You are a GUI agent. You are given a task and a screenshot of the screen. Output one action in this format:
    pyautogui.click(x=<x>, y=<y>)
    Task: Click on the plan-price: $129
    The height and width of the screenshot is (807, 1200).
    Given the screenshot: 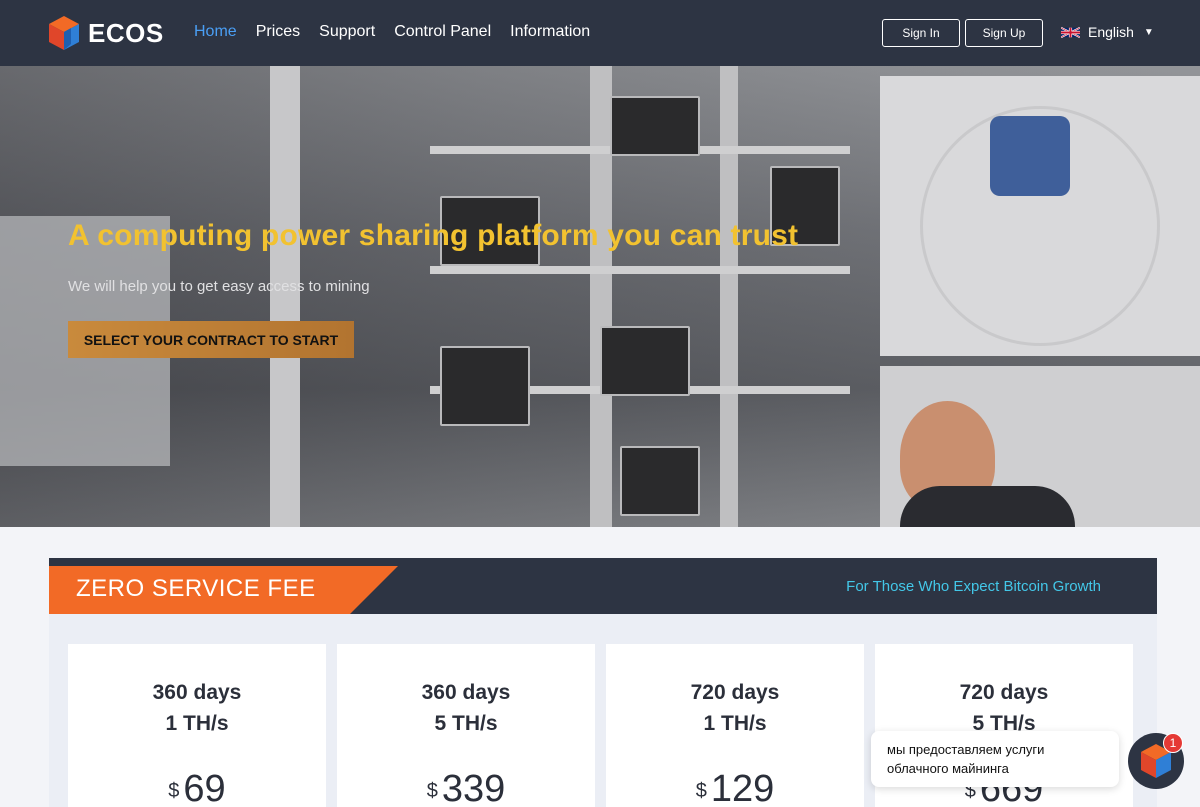 What is the action you would take?
    pyautogui.click(x=735, y=787)
    